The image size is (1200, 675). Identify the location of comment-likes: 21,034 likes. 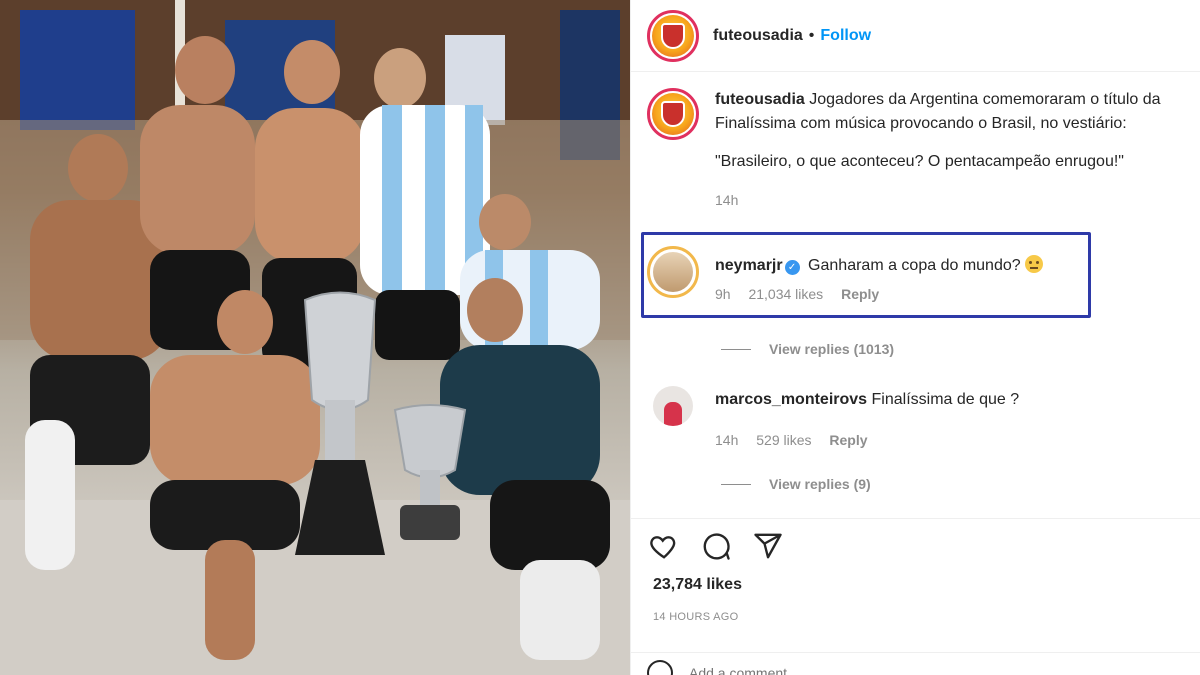
(785, 294).